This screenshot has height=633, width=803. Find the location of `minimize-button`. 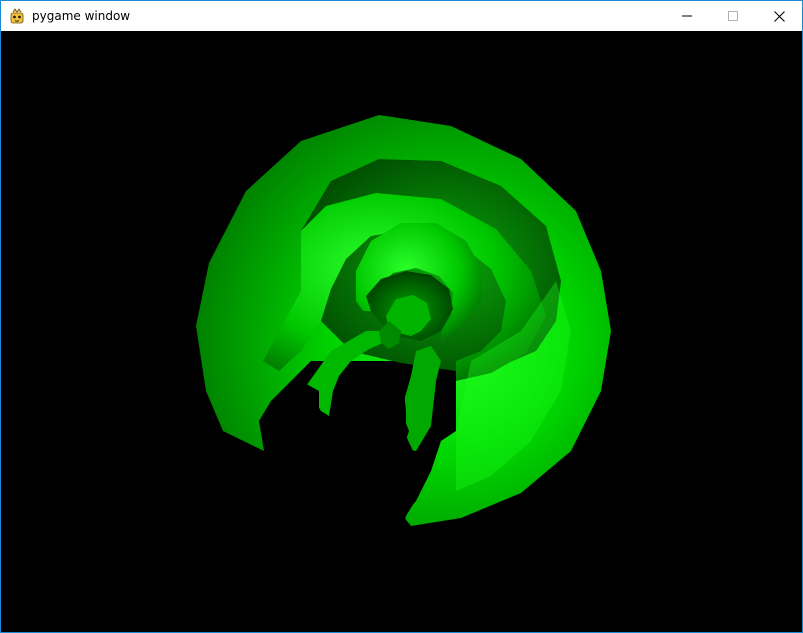

minimize-button is located at coordinates (687, 16).